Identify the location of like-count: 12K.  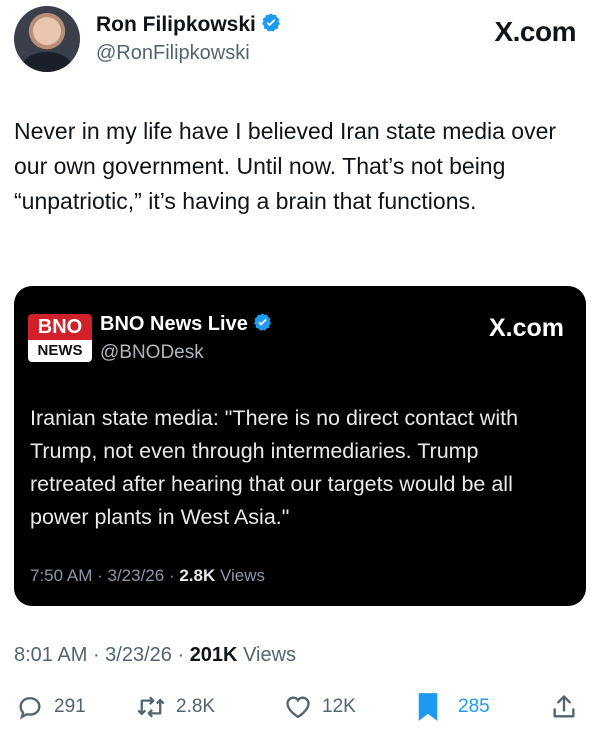
(339, 706).